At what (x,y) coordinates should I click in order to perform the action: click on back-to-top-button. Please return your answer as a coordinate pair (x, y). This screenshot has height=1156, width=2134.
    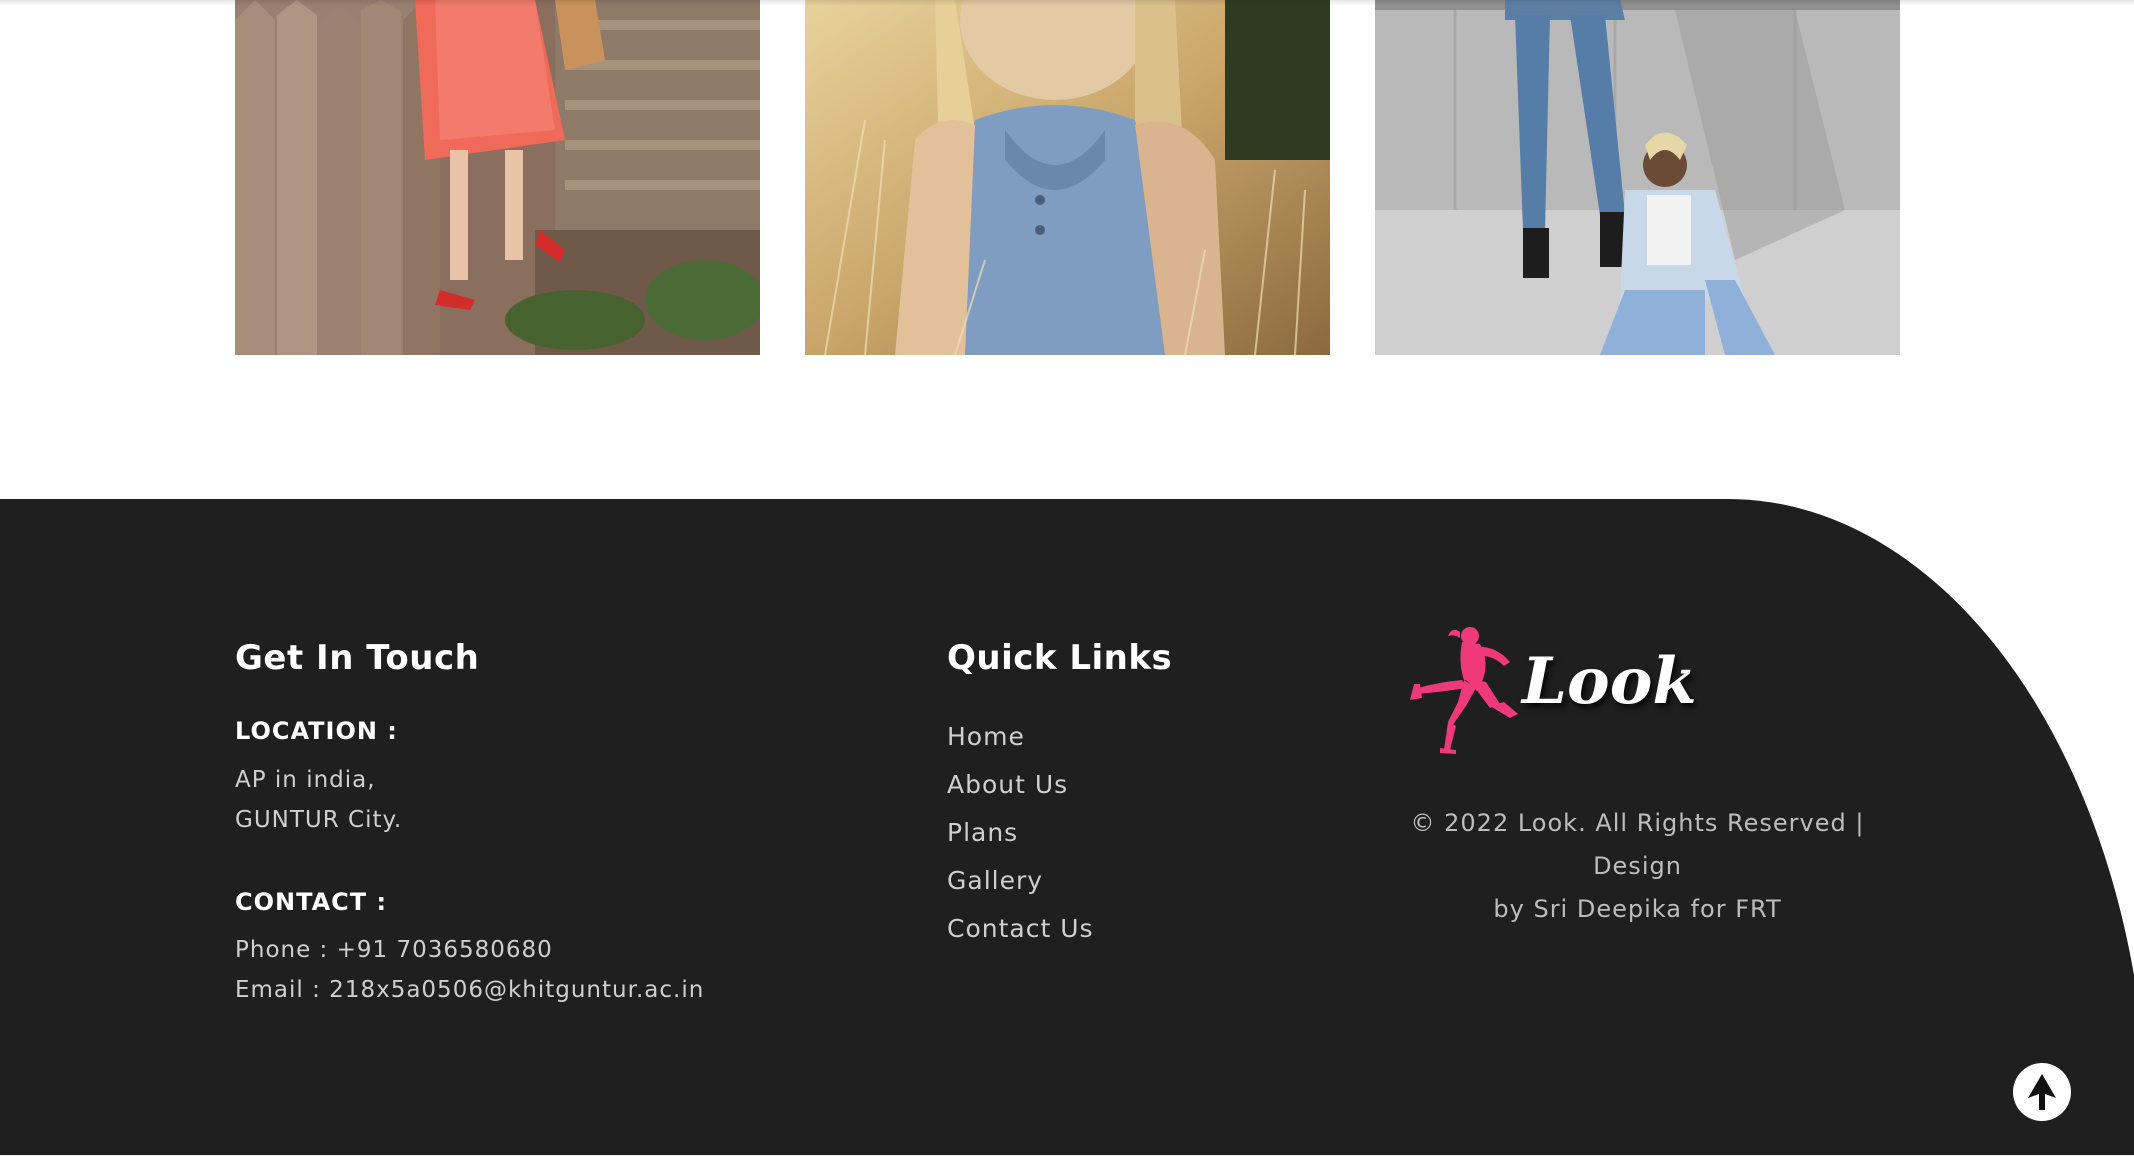
    Looking at the image, I should click on (2042, 1092).